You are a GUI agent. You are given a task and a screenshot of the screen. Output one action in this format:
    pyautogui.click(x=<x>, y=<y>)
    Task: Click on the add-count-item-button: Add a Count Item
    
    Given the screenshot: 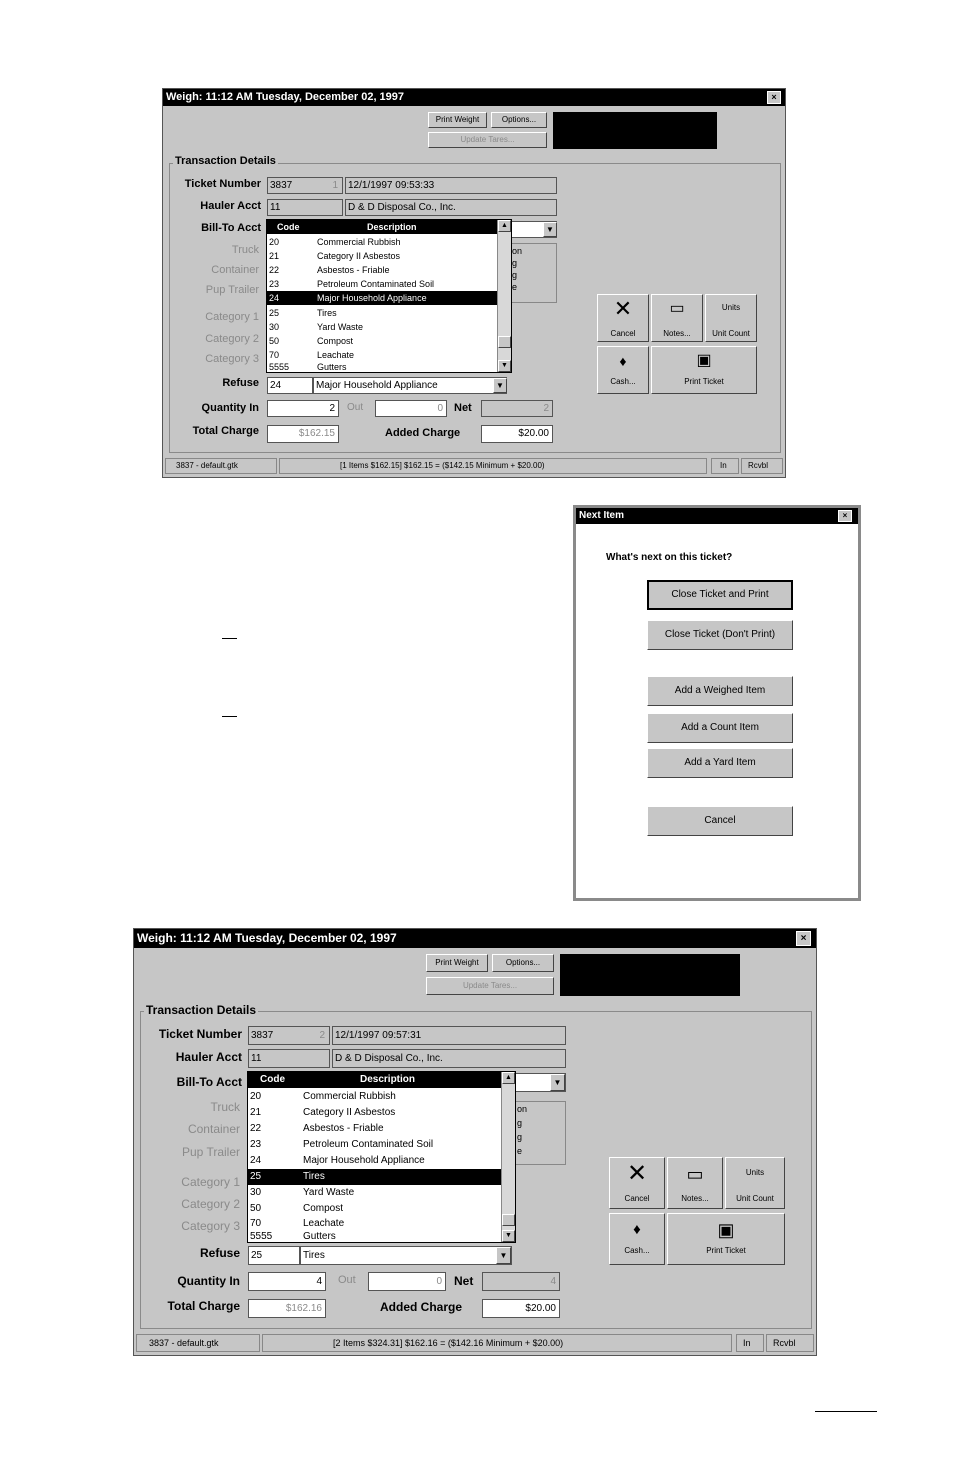 What is the action you would take?
    pyautogui.click(x=720, y=728)
    